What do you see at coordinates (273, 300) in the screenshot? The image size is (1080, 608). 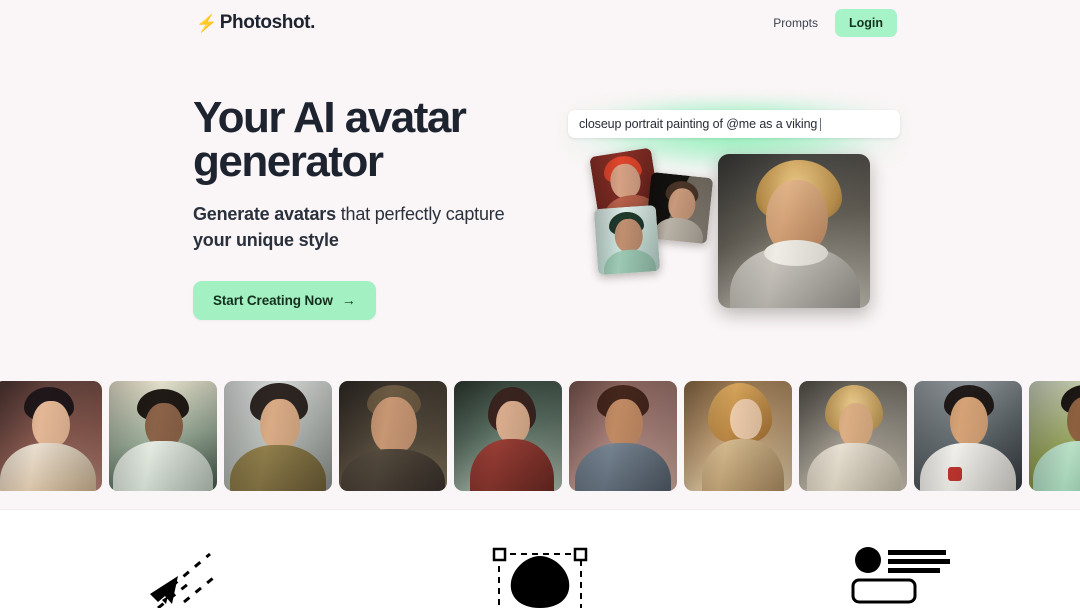 I see `cta-label: Start Creating Now` at bounding box center [273, 300].